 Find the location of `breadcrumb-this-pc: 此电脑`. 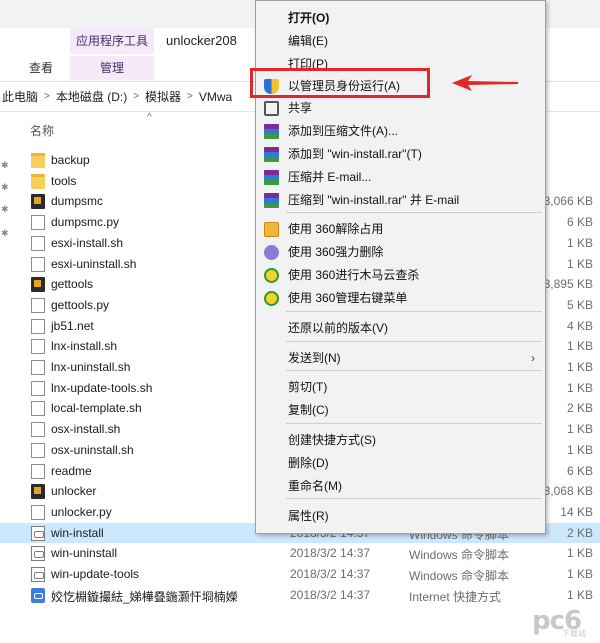

breadcrumb-this-pc: 此电脑 is located at coordinates (20, 96).